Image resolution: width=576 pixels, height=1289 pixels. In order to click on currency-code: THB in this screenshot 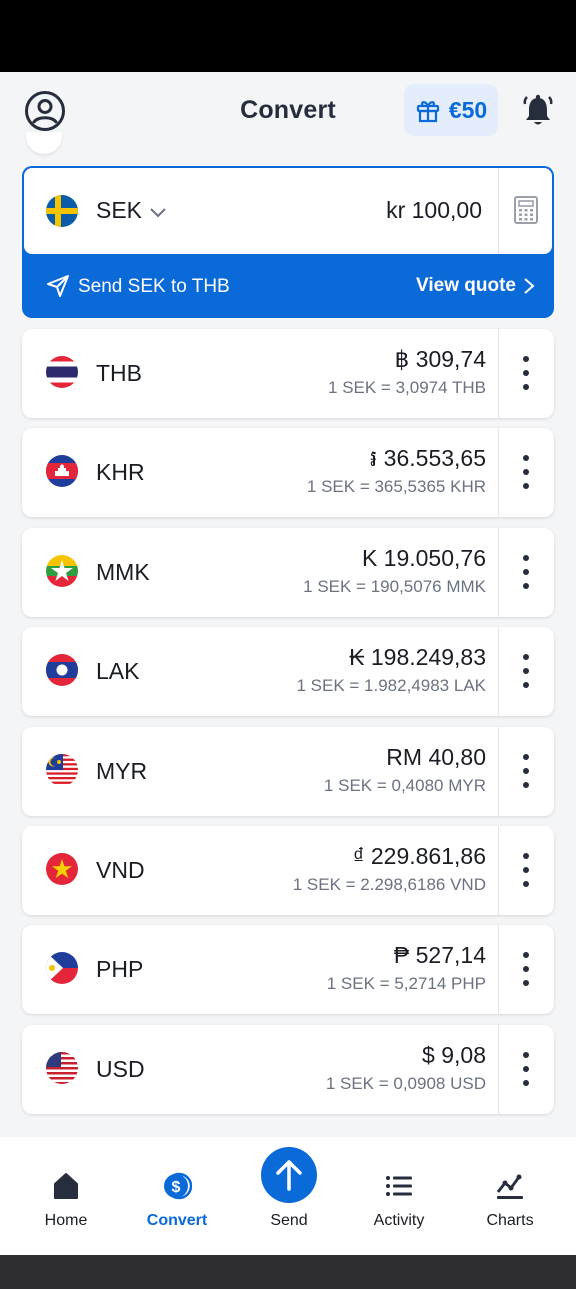, I will do `click(119, 373)`.